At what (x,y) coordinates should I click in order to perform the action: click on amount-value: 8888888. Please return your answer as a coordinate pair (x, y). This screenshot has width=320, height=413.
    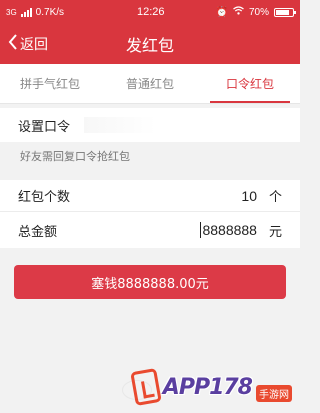
    Looking at the image, I should click on (229, 230).